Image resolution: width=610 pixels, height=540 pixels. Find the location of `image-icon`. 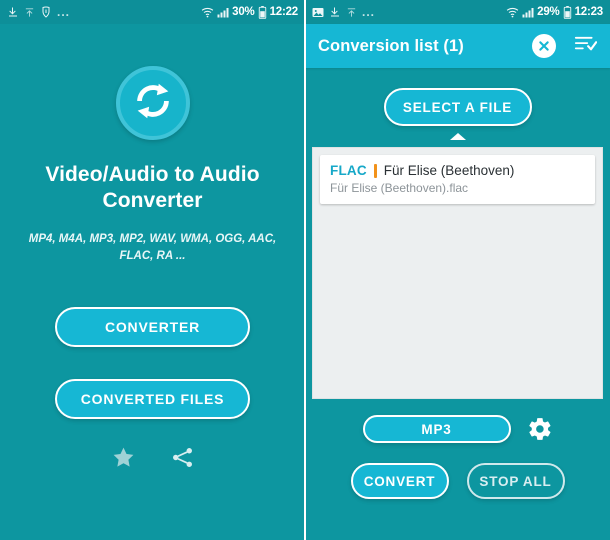

image-icon is located at coordinates (318, 12).